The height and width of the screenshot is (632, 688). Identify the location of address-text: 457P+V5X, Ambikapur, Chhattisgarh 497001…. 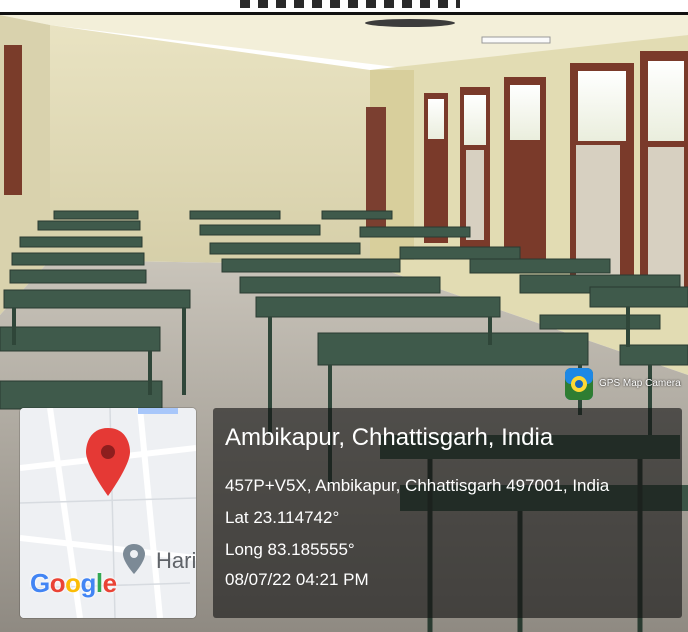
(417, 485).